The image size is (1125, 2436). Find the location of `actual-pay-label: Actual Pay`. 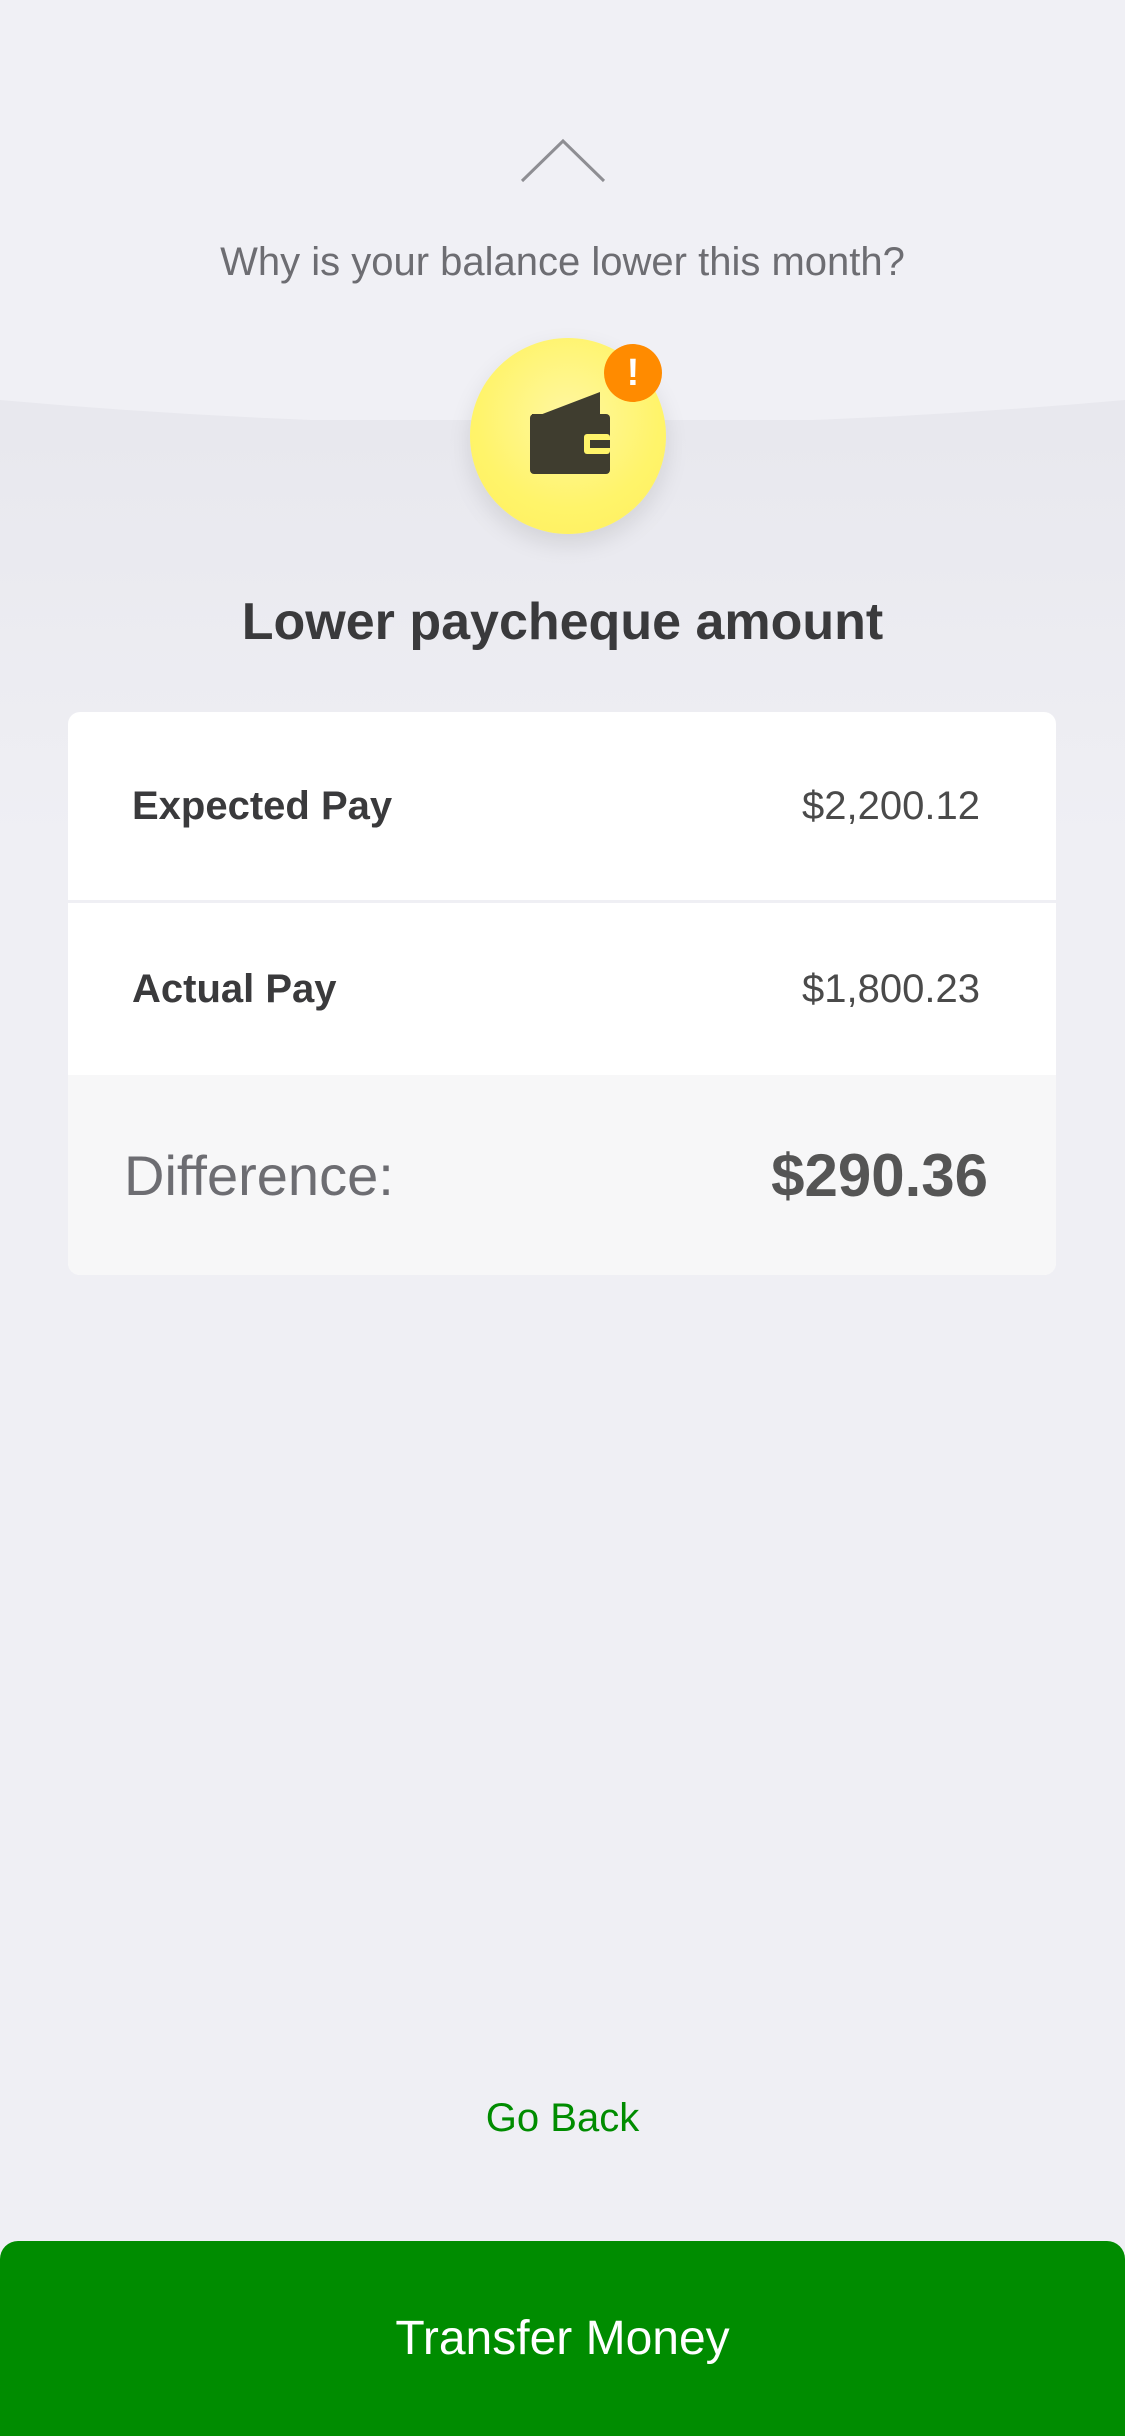

actual-pay-label: Actual Pay is located at coordinates (234, 988).